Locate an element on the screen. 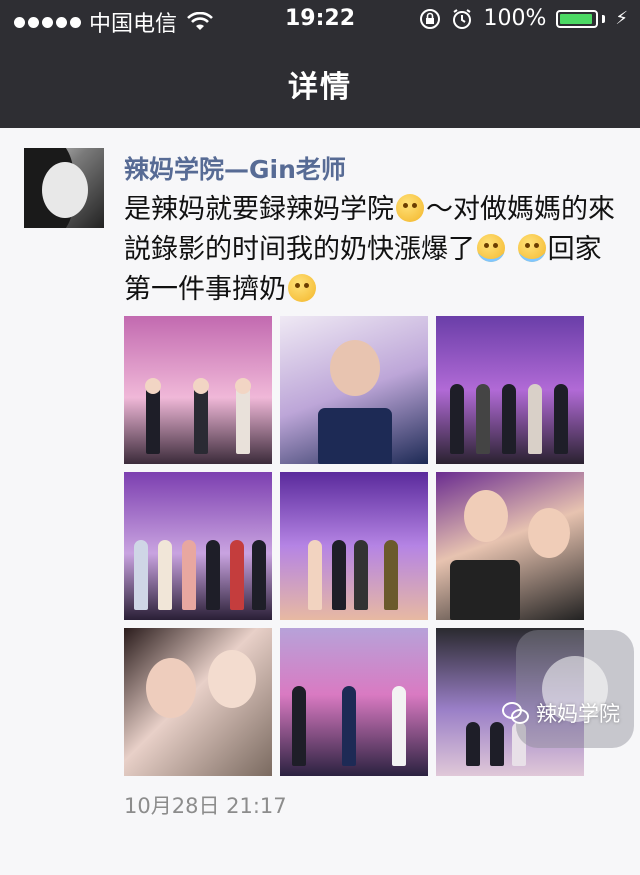 The height and width of the screenshot is (875, 640). alarm-icon is located at coordinates (462, 18).